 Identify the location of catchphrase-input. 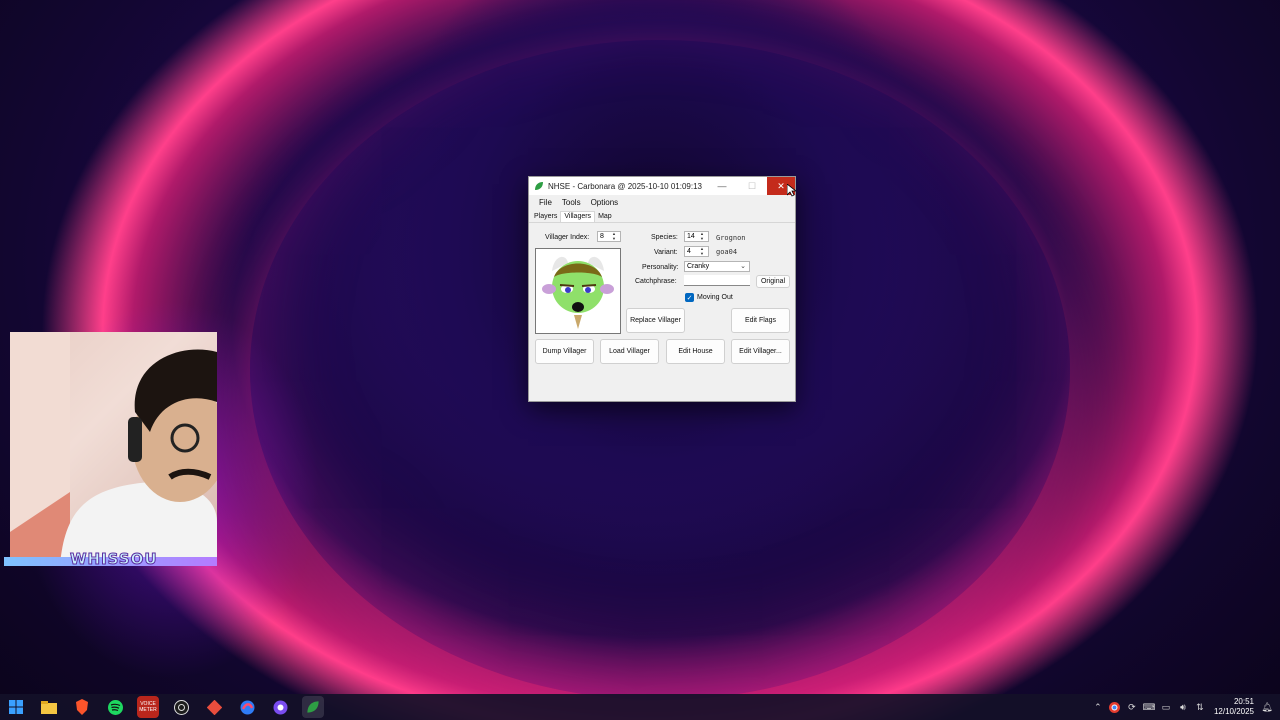
(717, 280).